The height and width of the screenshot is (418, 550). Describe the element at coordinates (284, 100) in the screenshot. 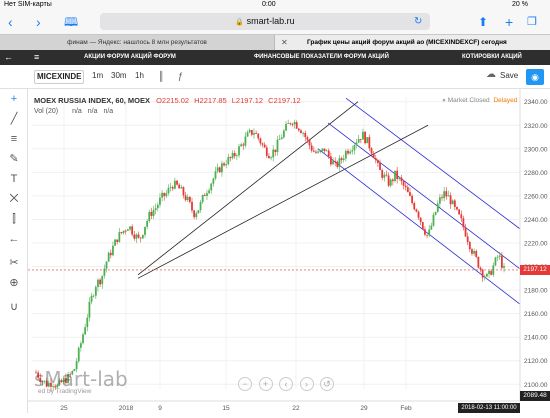

I see `legend-close: C2197.12` at that location.